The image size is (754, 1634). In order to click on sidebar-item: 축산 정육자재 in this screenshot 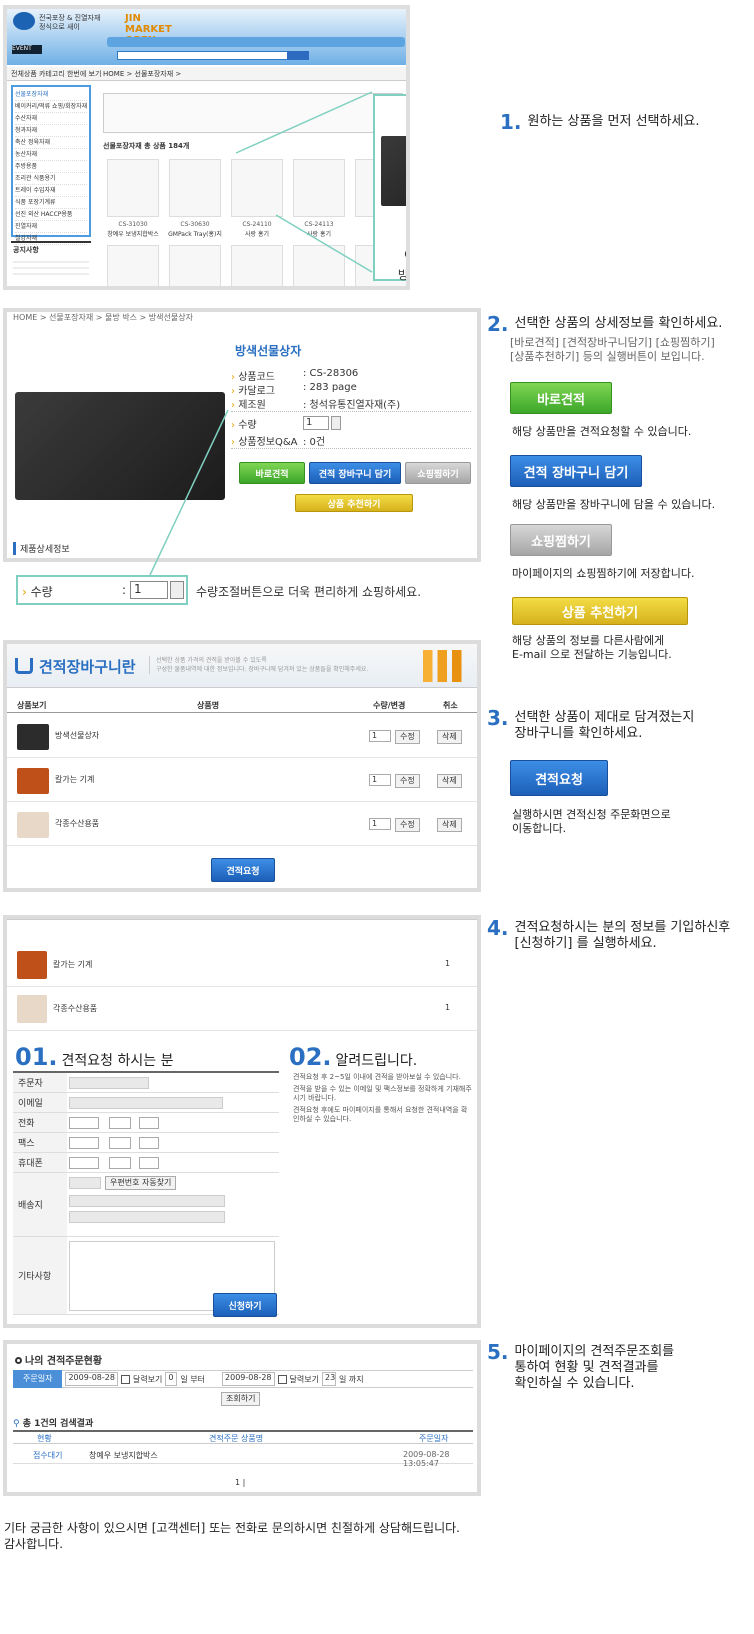, I will do `click(51, 143)`.